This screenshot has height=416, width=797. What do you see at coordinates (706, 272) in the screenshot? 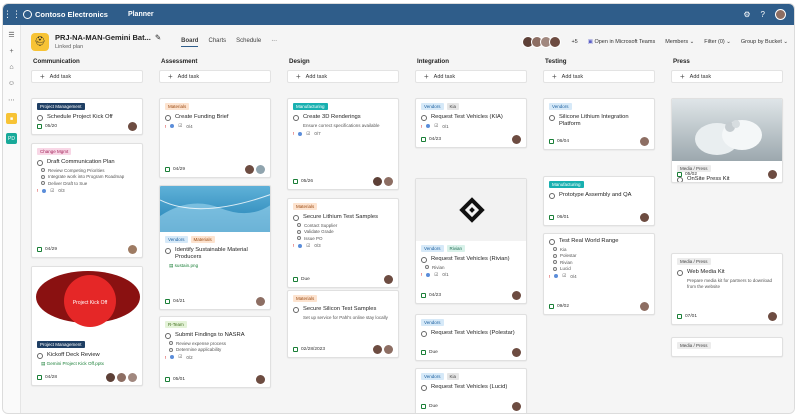
I see `task-title: Web Media Kit` at bounding box center [706, 272].